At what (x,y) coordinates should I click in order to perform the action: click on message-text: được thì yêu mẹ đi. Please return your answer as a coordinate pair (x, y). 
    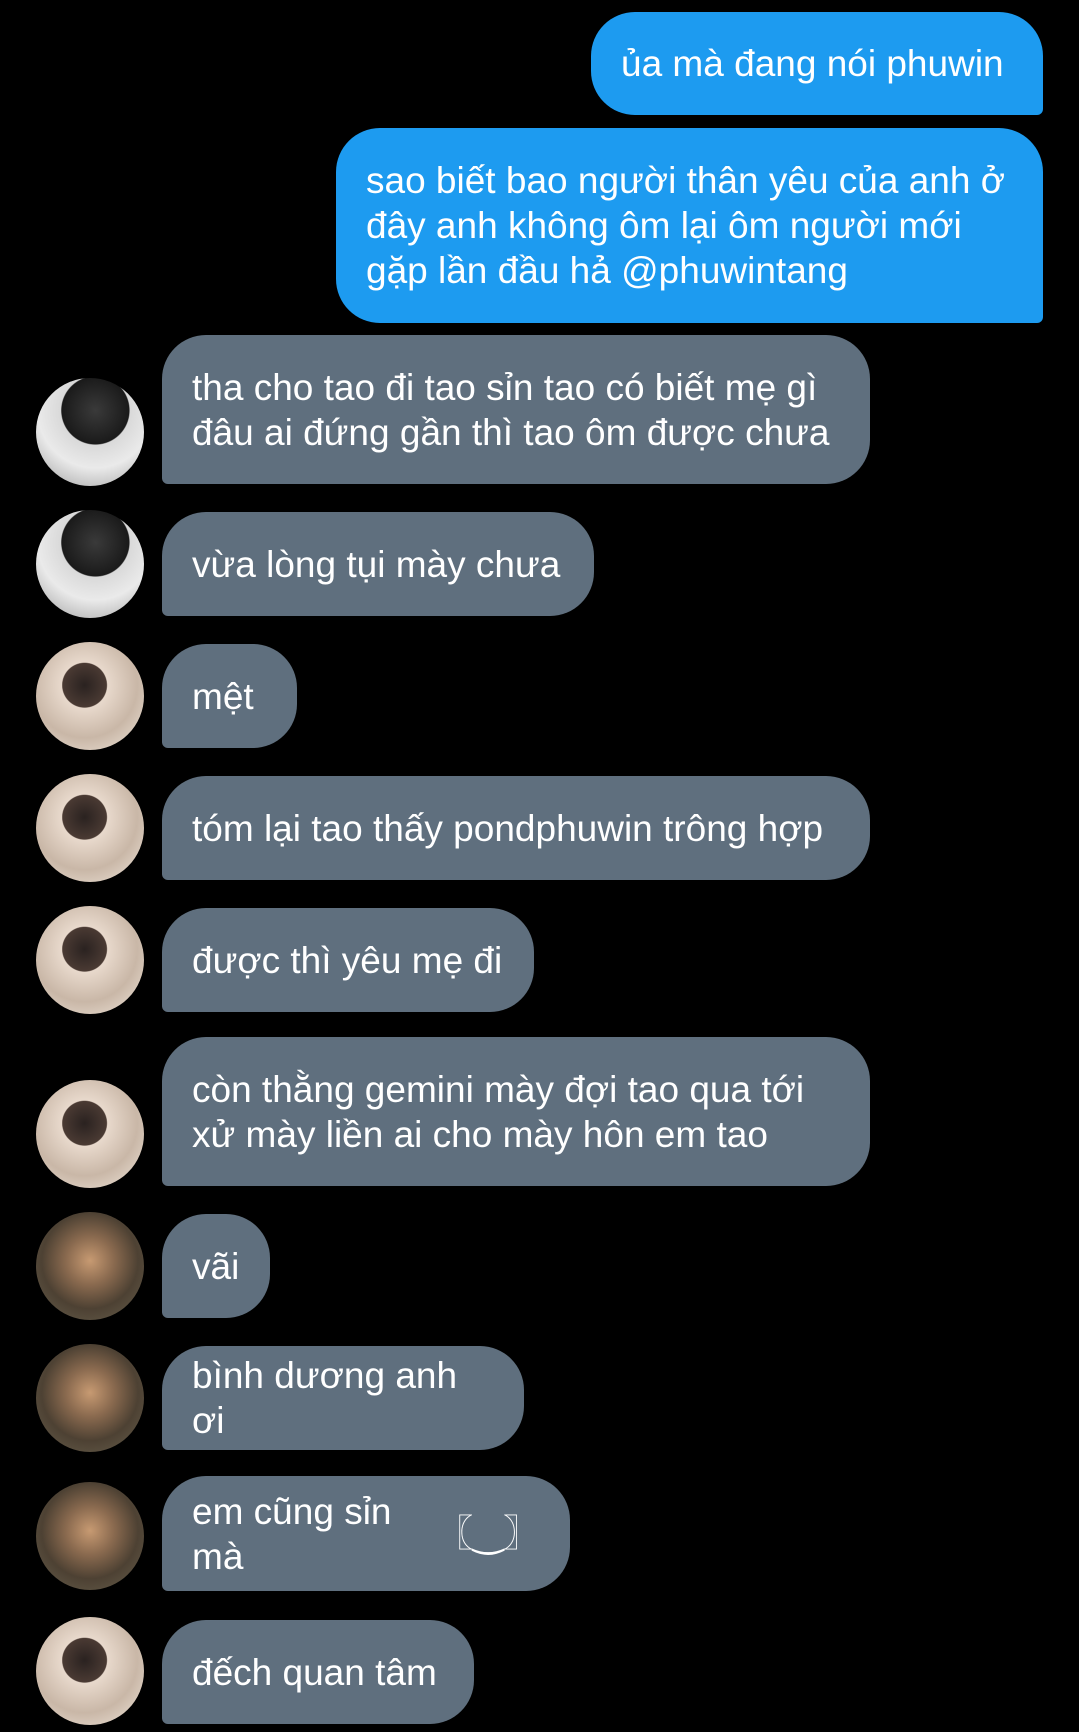
    Looking at the image, I should click on (347, 960).